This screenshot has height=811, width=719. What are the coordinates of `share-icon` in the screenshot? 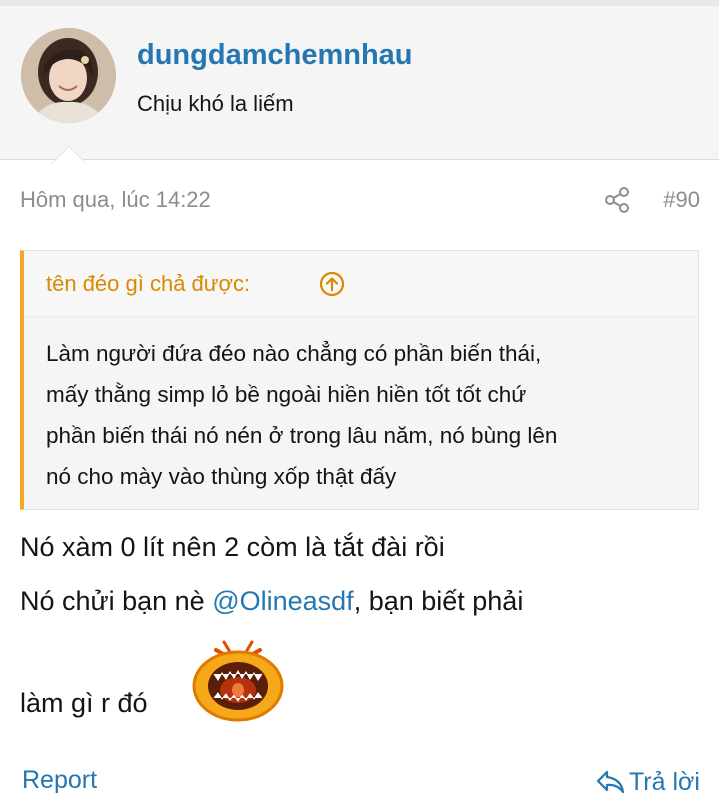 It's located at (617, 200).